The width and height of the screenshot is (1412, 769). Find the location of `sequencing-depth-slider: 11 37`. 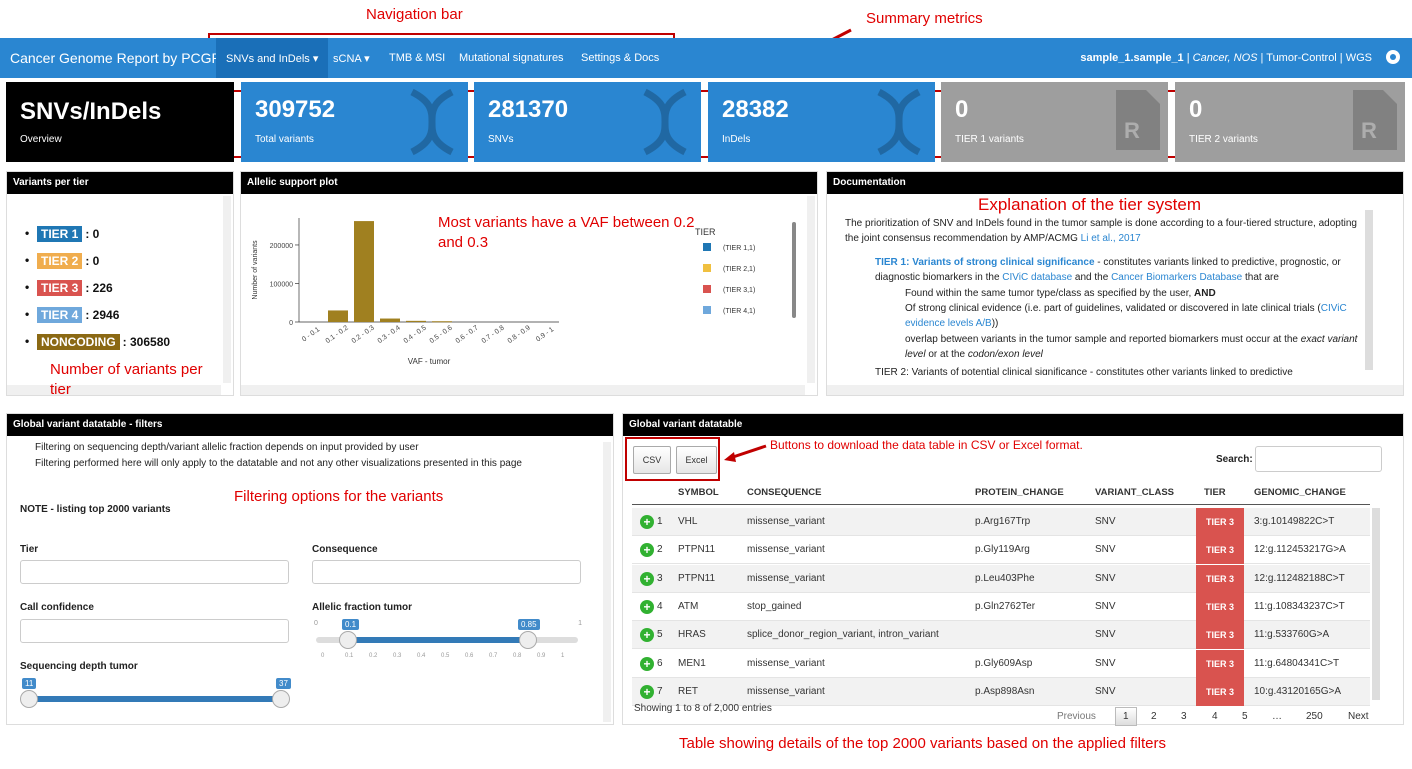

sequencing-depth-slider: 11 37 is located at coordinates (155, 695).